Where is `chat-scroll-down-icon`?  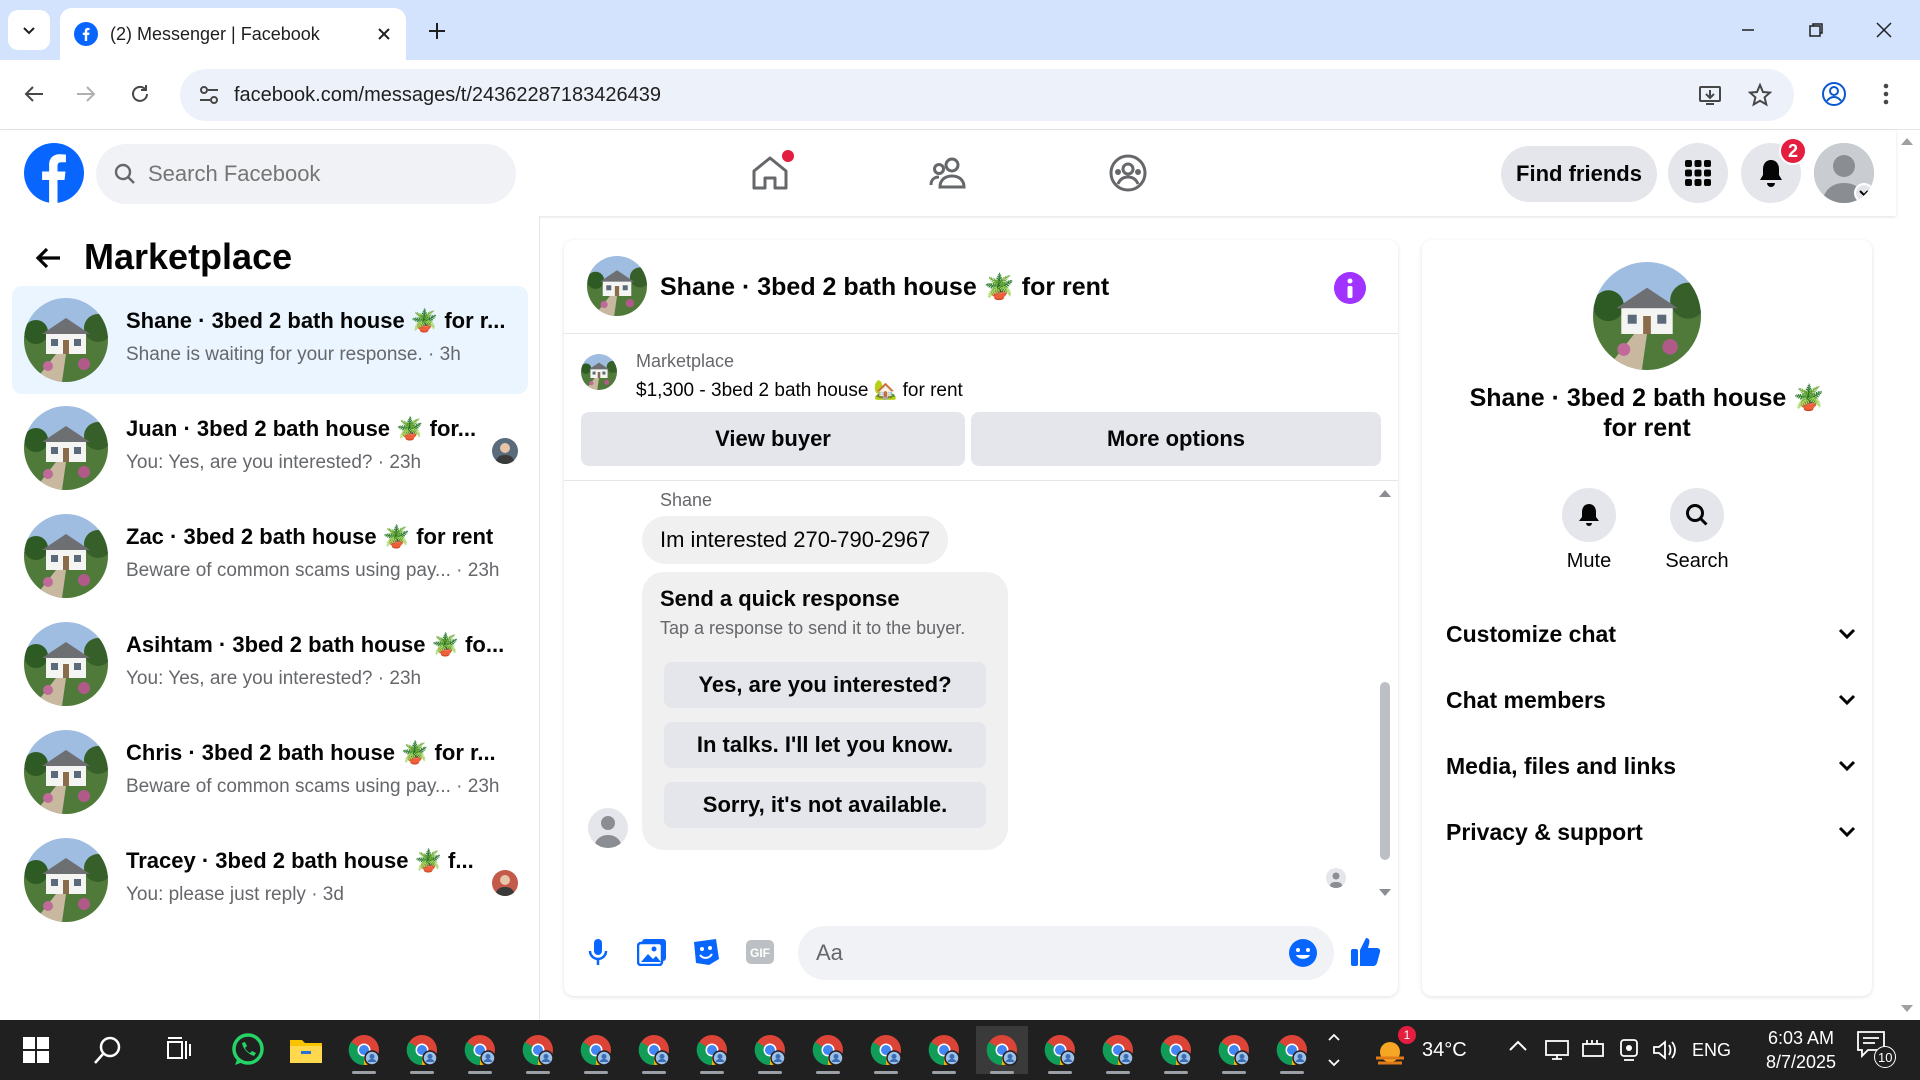 chat-scroll-down-icon is located at coordinates (1385, 893).